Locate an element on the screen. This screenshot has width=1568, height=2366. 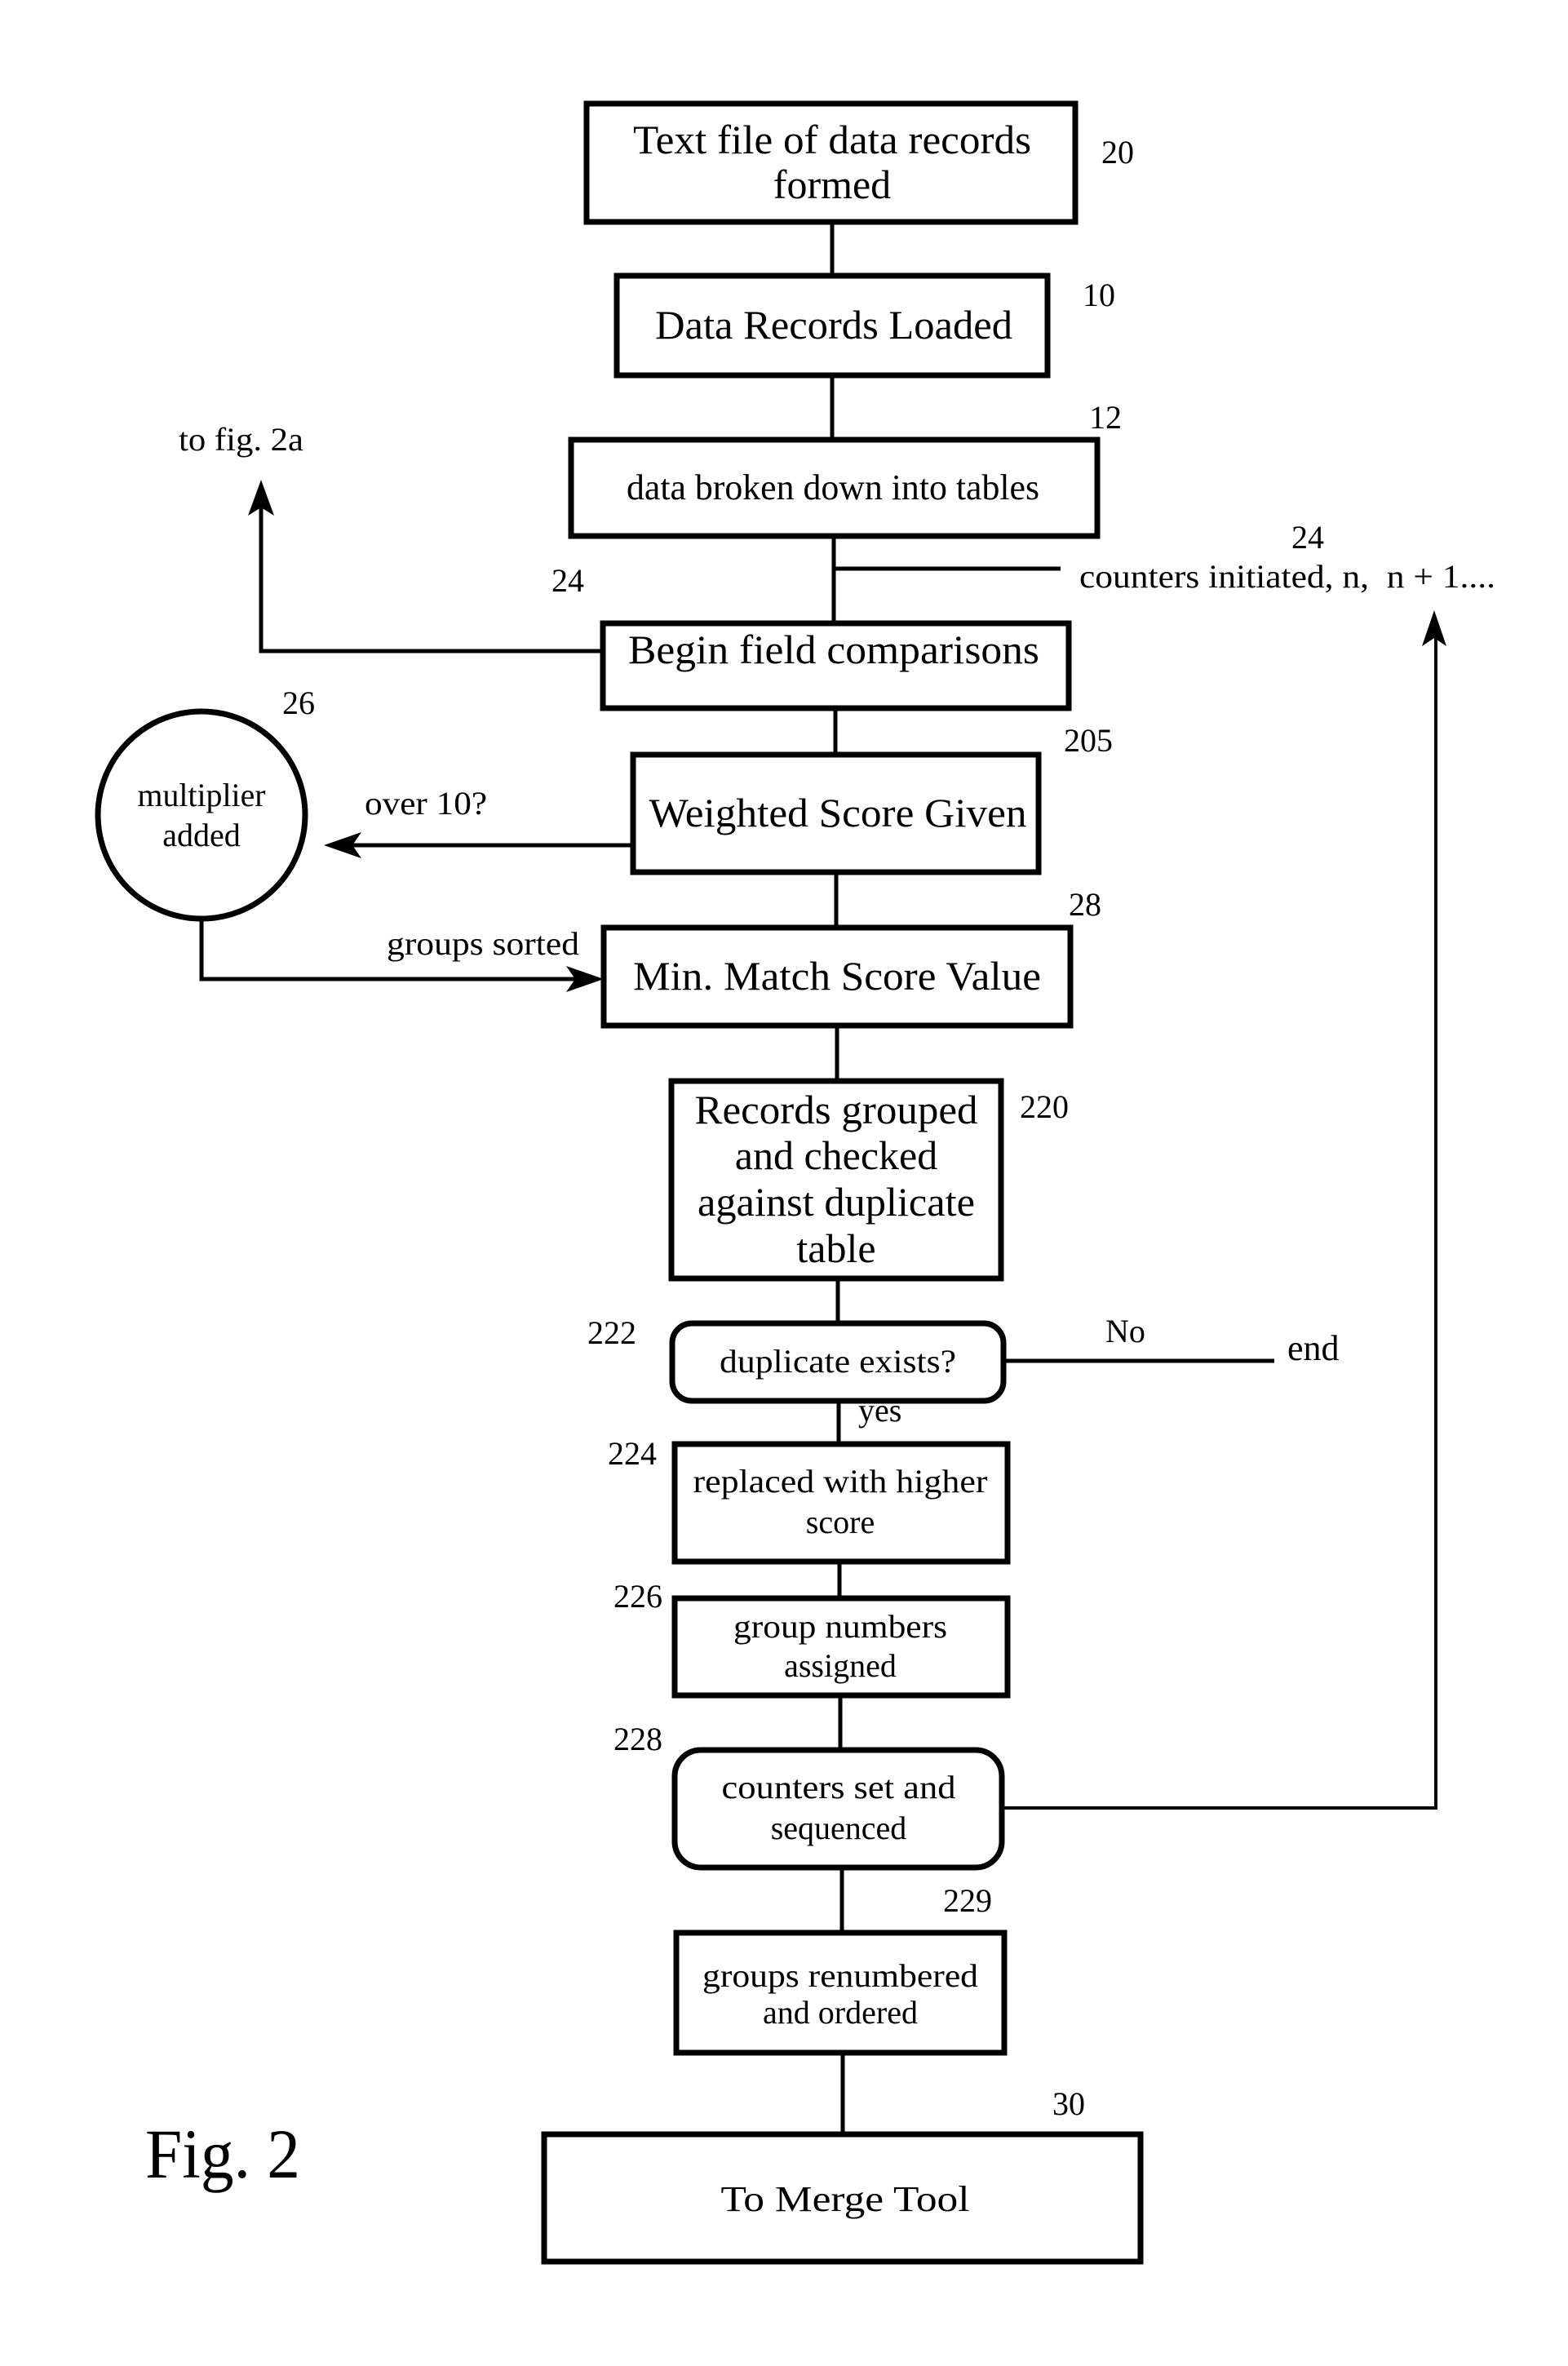
node-weighted-score-line-1: Weighted Score Given is located at coordinates (838, 812).